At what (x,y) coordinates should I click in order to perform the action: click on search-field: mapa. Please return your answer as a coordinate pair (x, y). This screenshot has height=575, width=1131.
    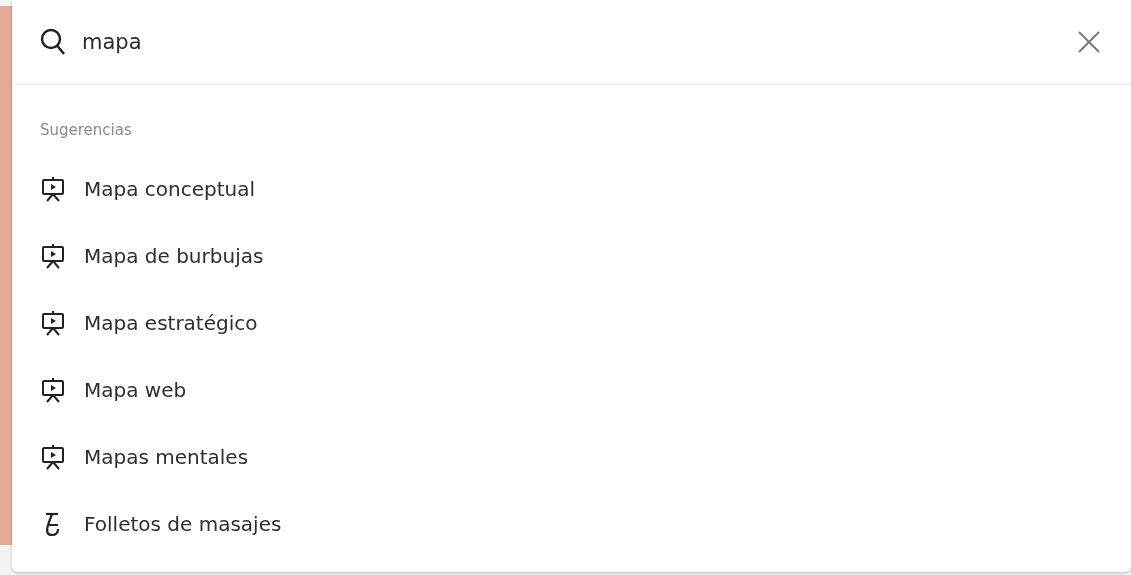
    Looking at the image, I should click on (570, 42).